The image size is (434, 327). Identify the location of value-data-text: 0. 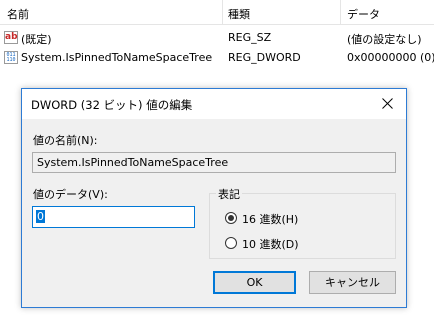
(40, 216).